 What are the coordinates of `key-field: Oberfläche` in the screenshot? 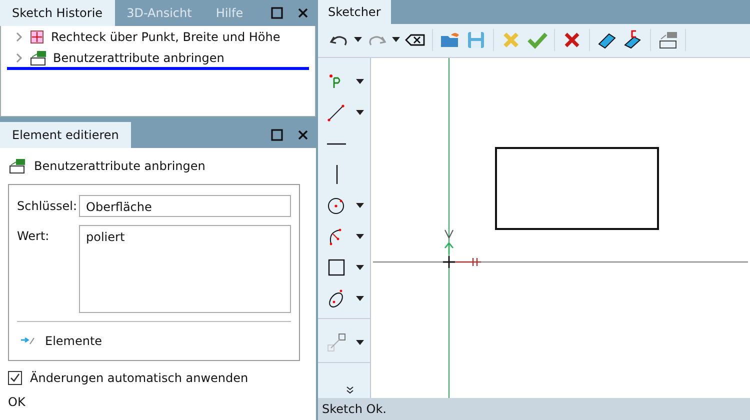 It's located at (185, 206).